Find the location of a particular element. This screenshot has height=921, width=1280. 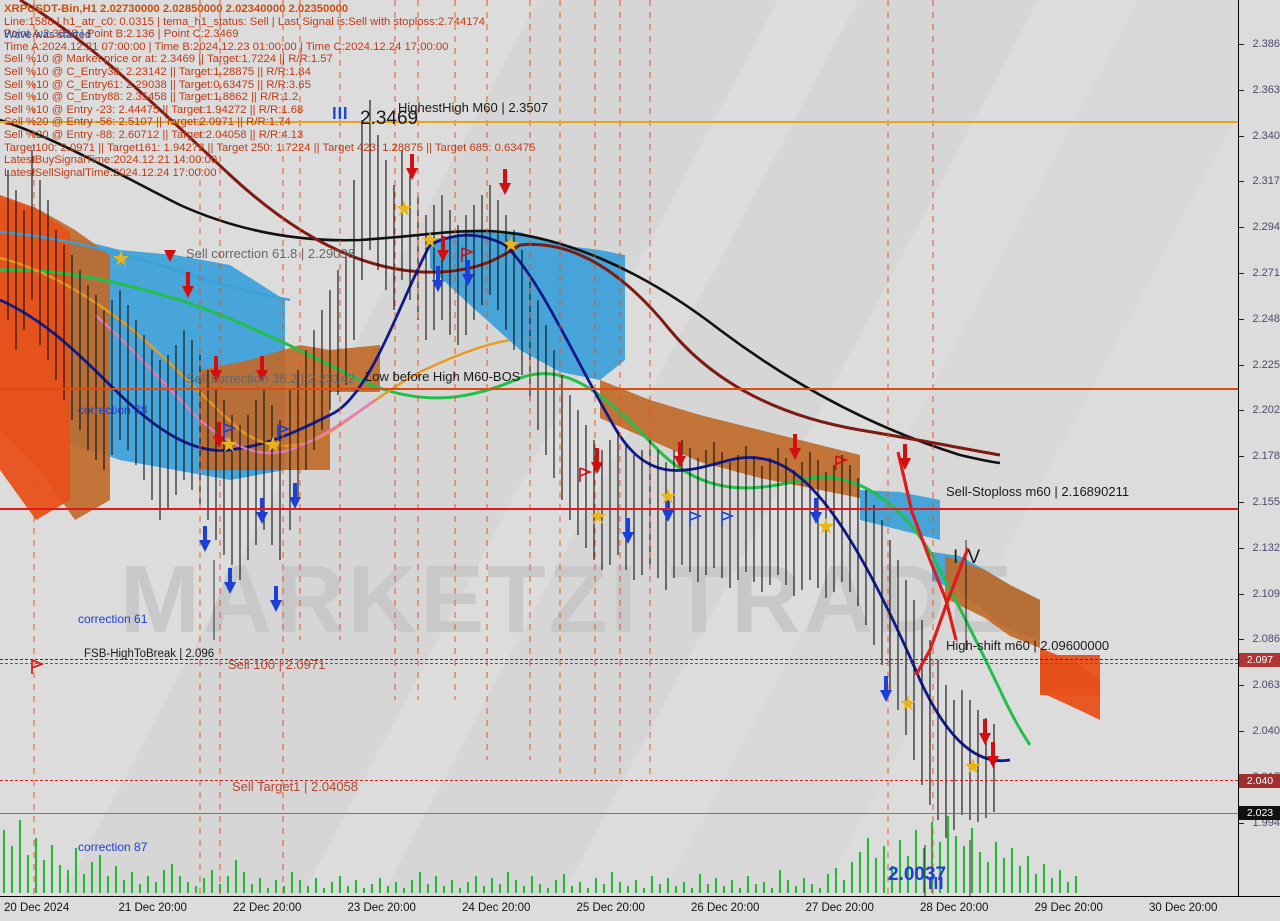

time-tick-label: 25 Dec 20:00 is located at coordinates (610, 908).